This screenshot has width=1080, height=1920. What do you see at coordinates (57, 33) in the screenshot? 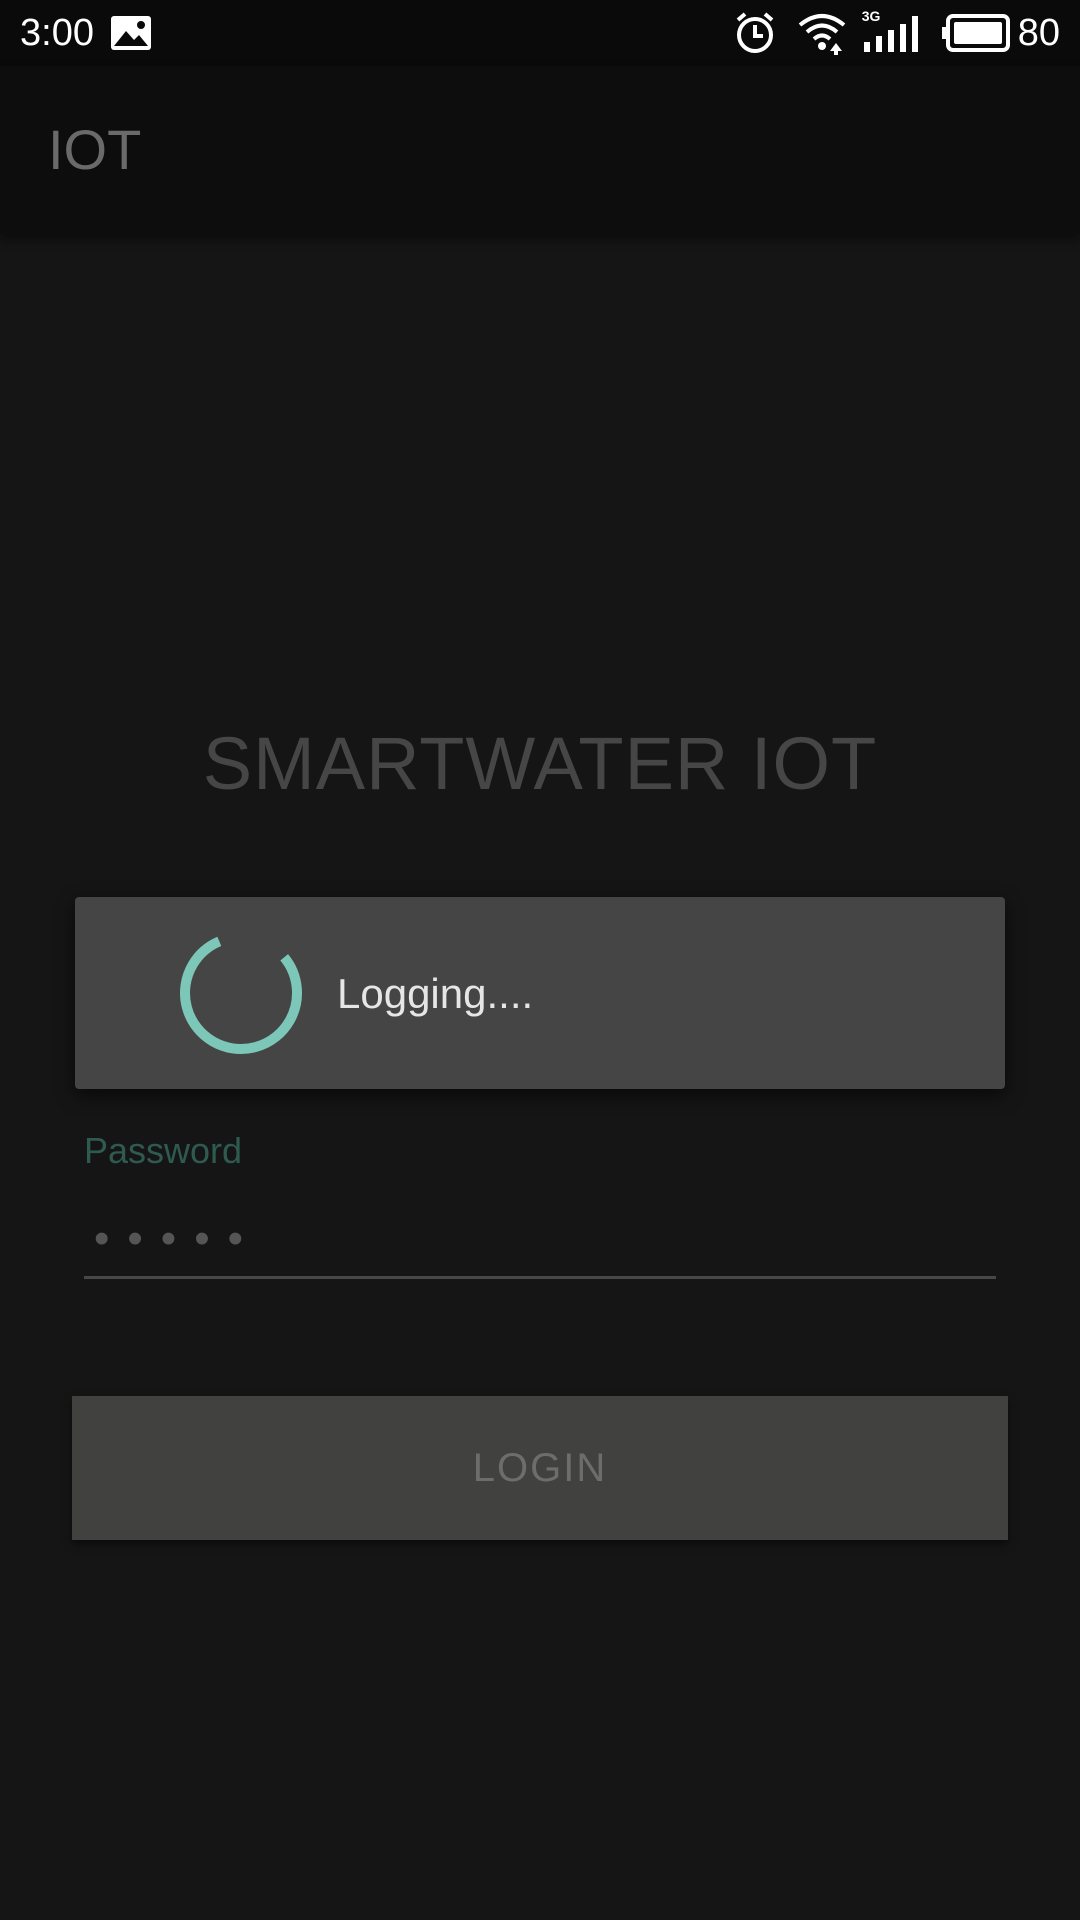
I see `status-time: 3:00` at bounding box center [57, 33].